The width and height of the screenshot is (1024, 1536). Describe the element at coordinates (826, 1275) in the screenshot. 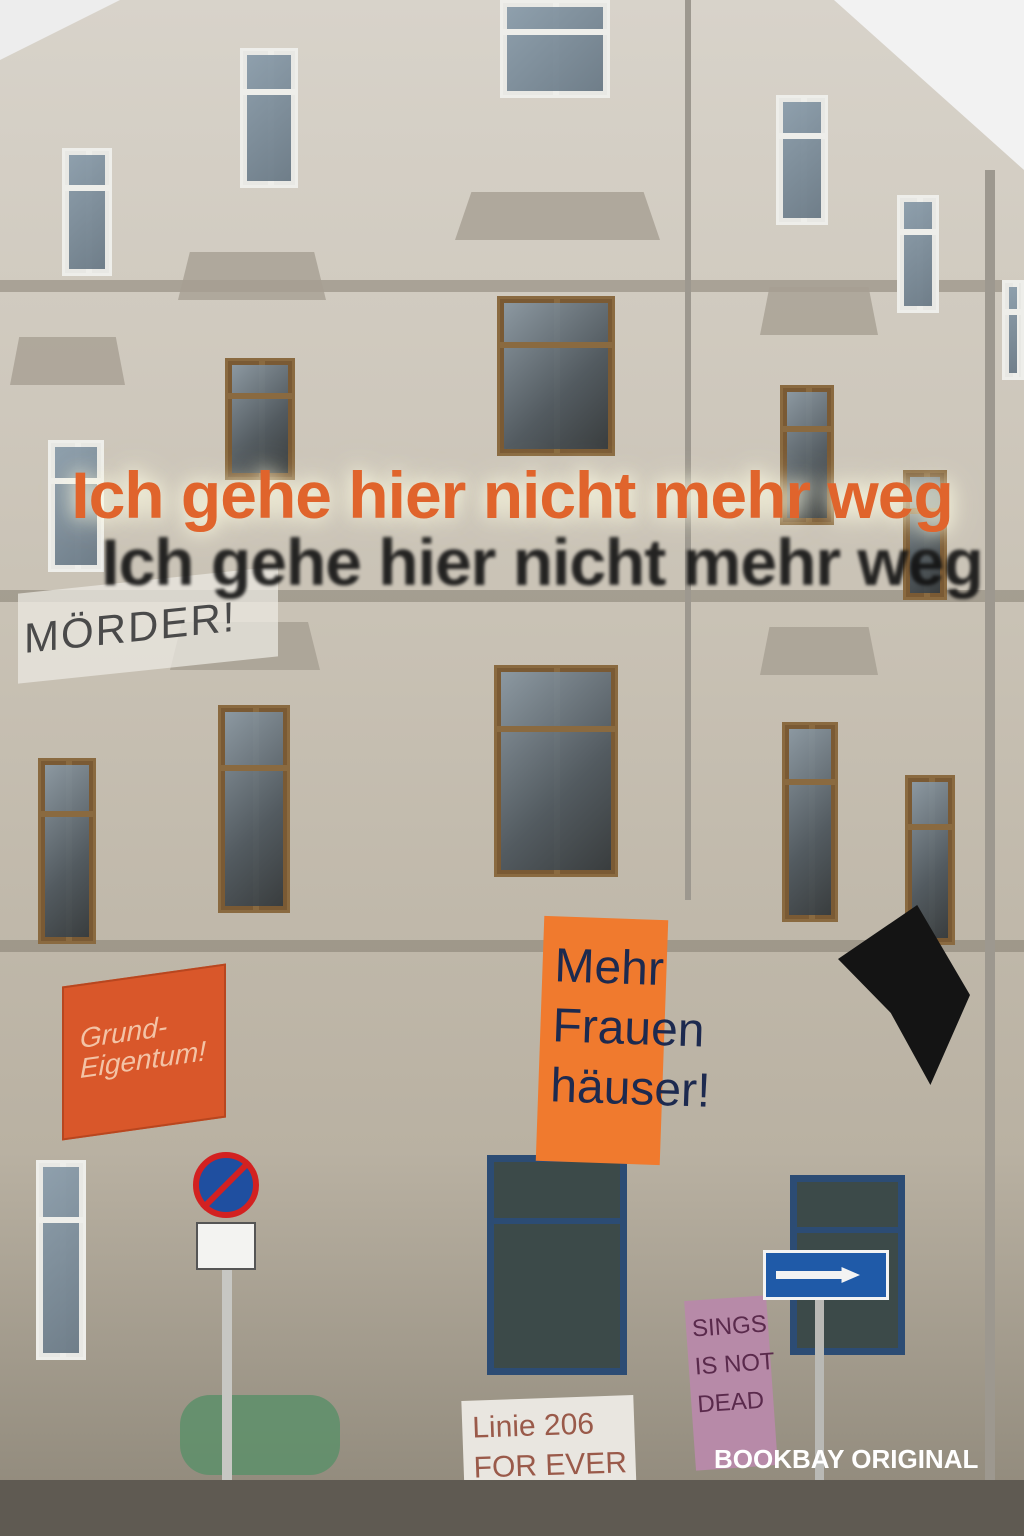

I see `one-way-sign-icon` at that location.